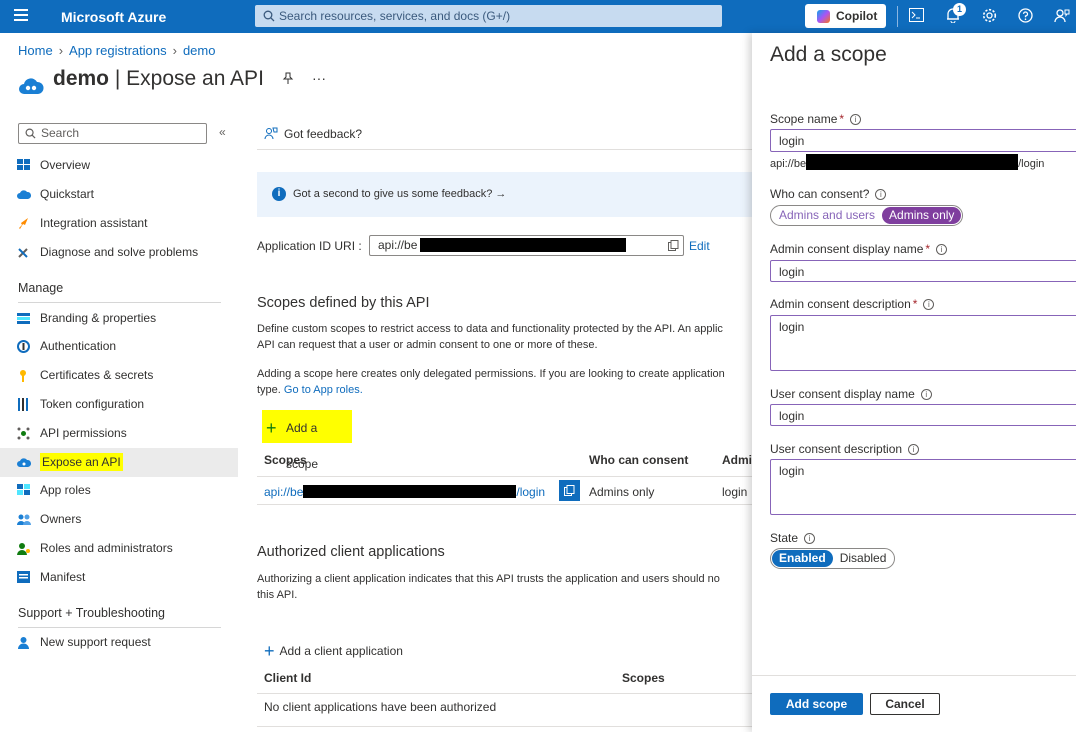  I want to click on scope-name-label: Scope name * i, so click(816, 119).